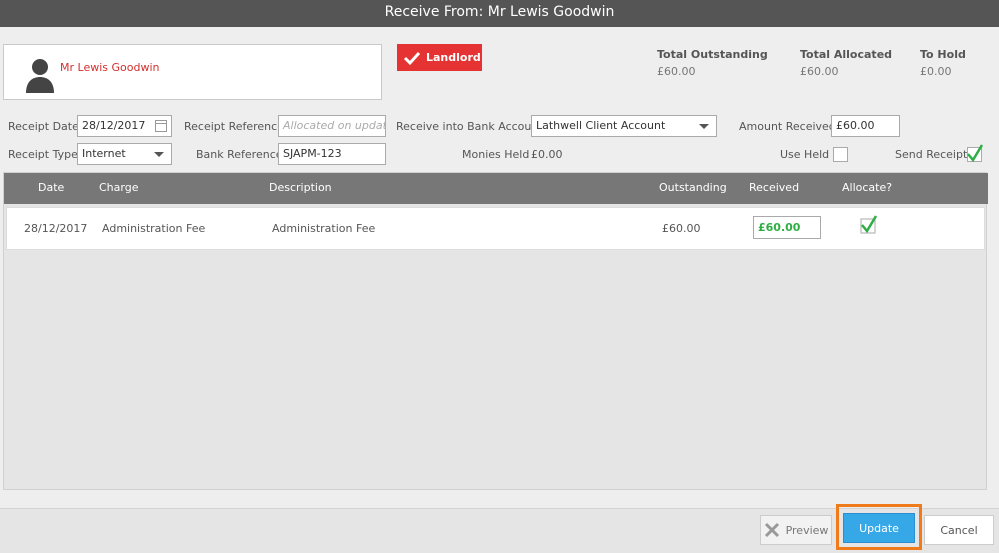 The image size is (999, 553). What do you see at coordinates (161, 126) in the screenshot?
I see `calendar-icon` at bounding box center [161, 126].